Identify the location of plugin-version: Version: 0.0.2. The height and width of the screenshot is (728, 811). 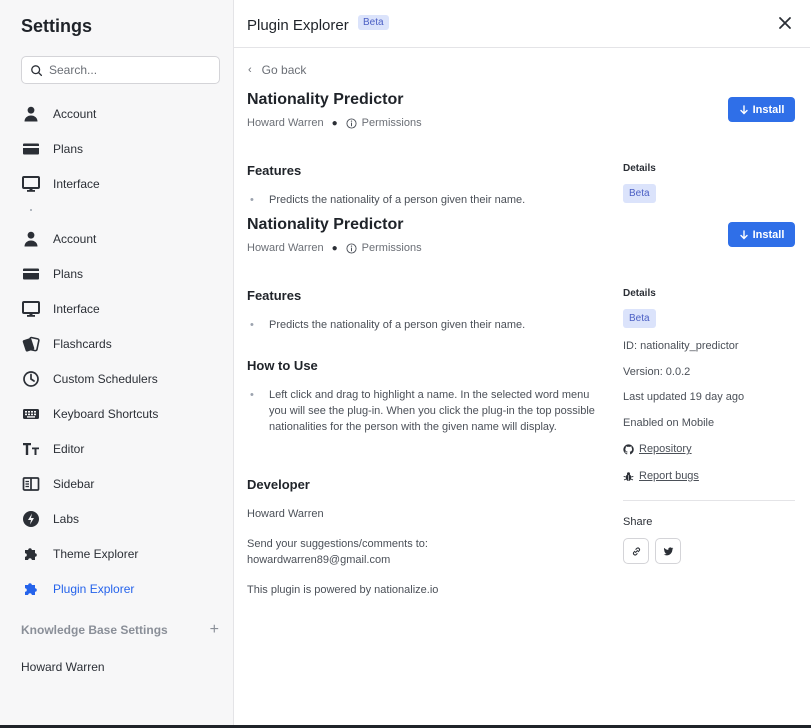
(657, 372).